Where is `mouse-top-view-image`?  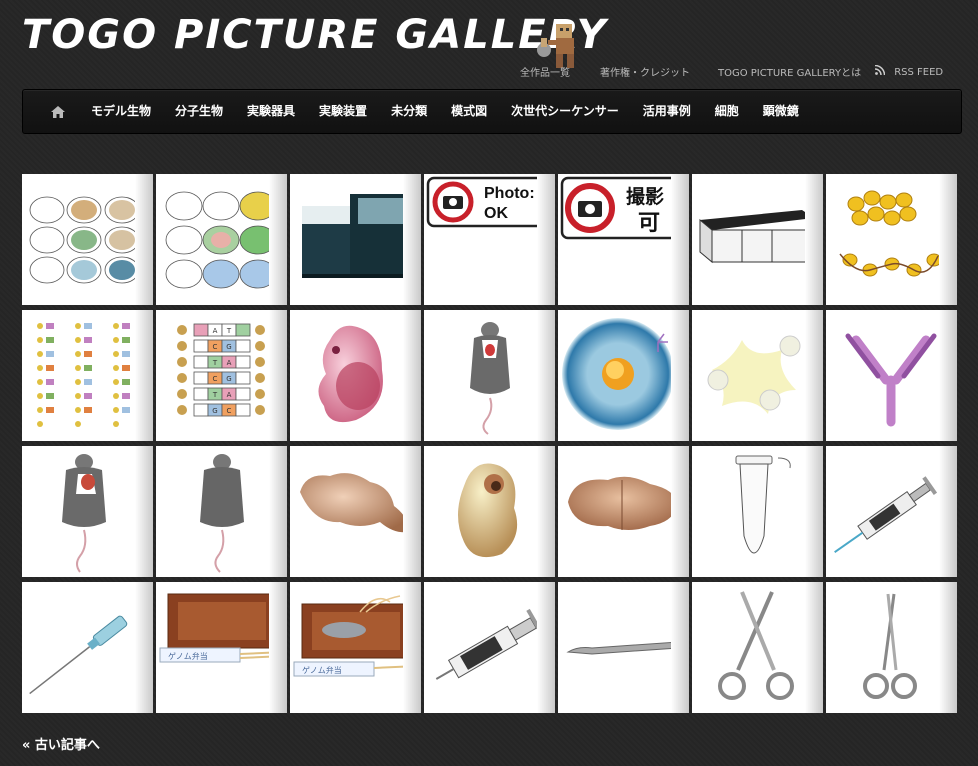 mouse-top-view-image is located at coordinates (222, 513).